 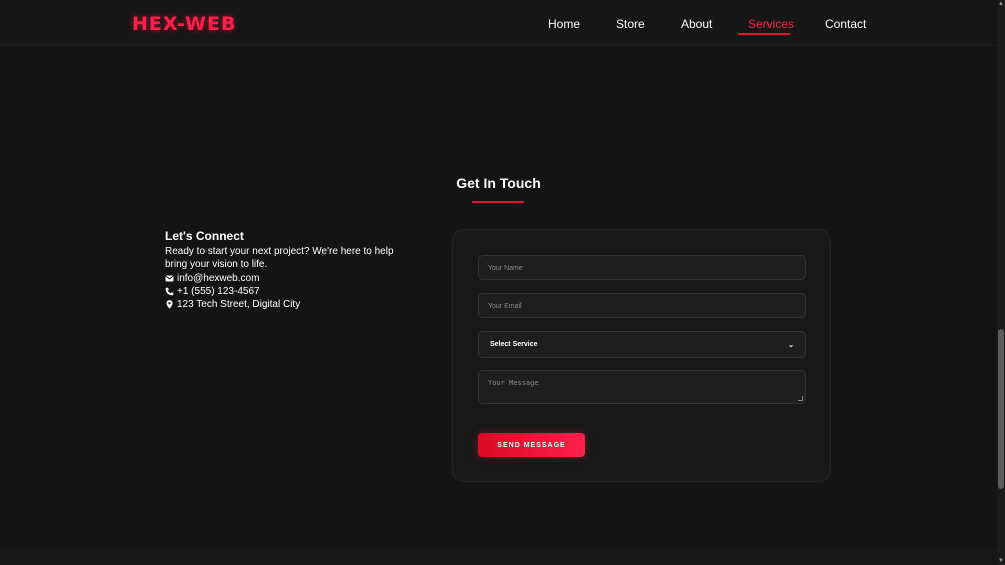 What do you see at coordinates (1001, 4) in the screenshot?
I see `scroll-up-icon: ▲` at bounding box center [1001, 4].